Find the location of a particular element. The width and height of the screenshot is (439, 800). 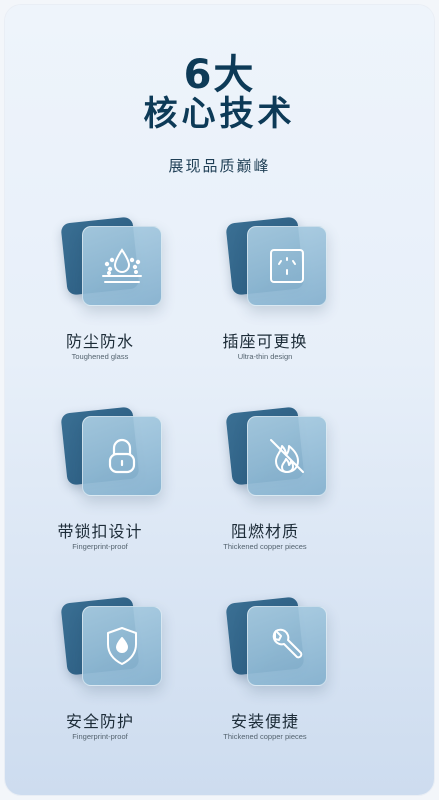

page-subtitle: 展现品质巅峰 is located at coordinates (219, 166).